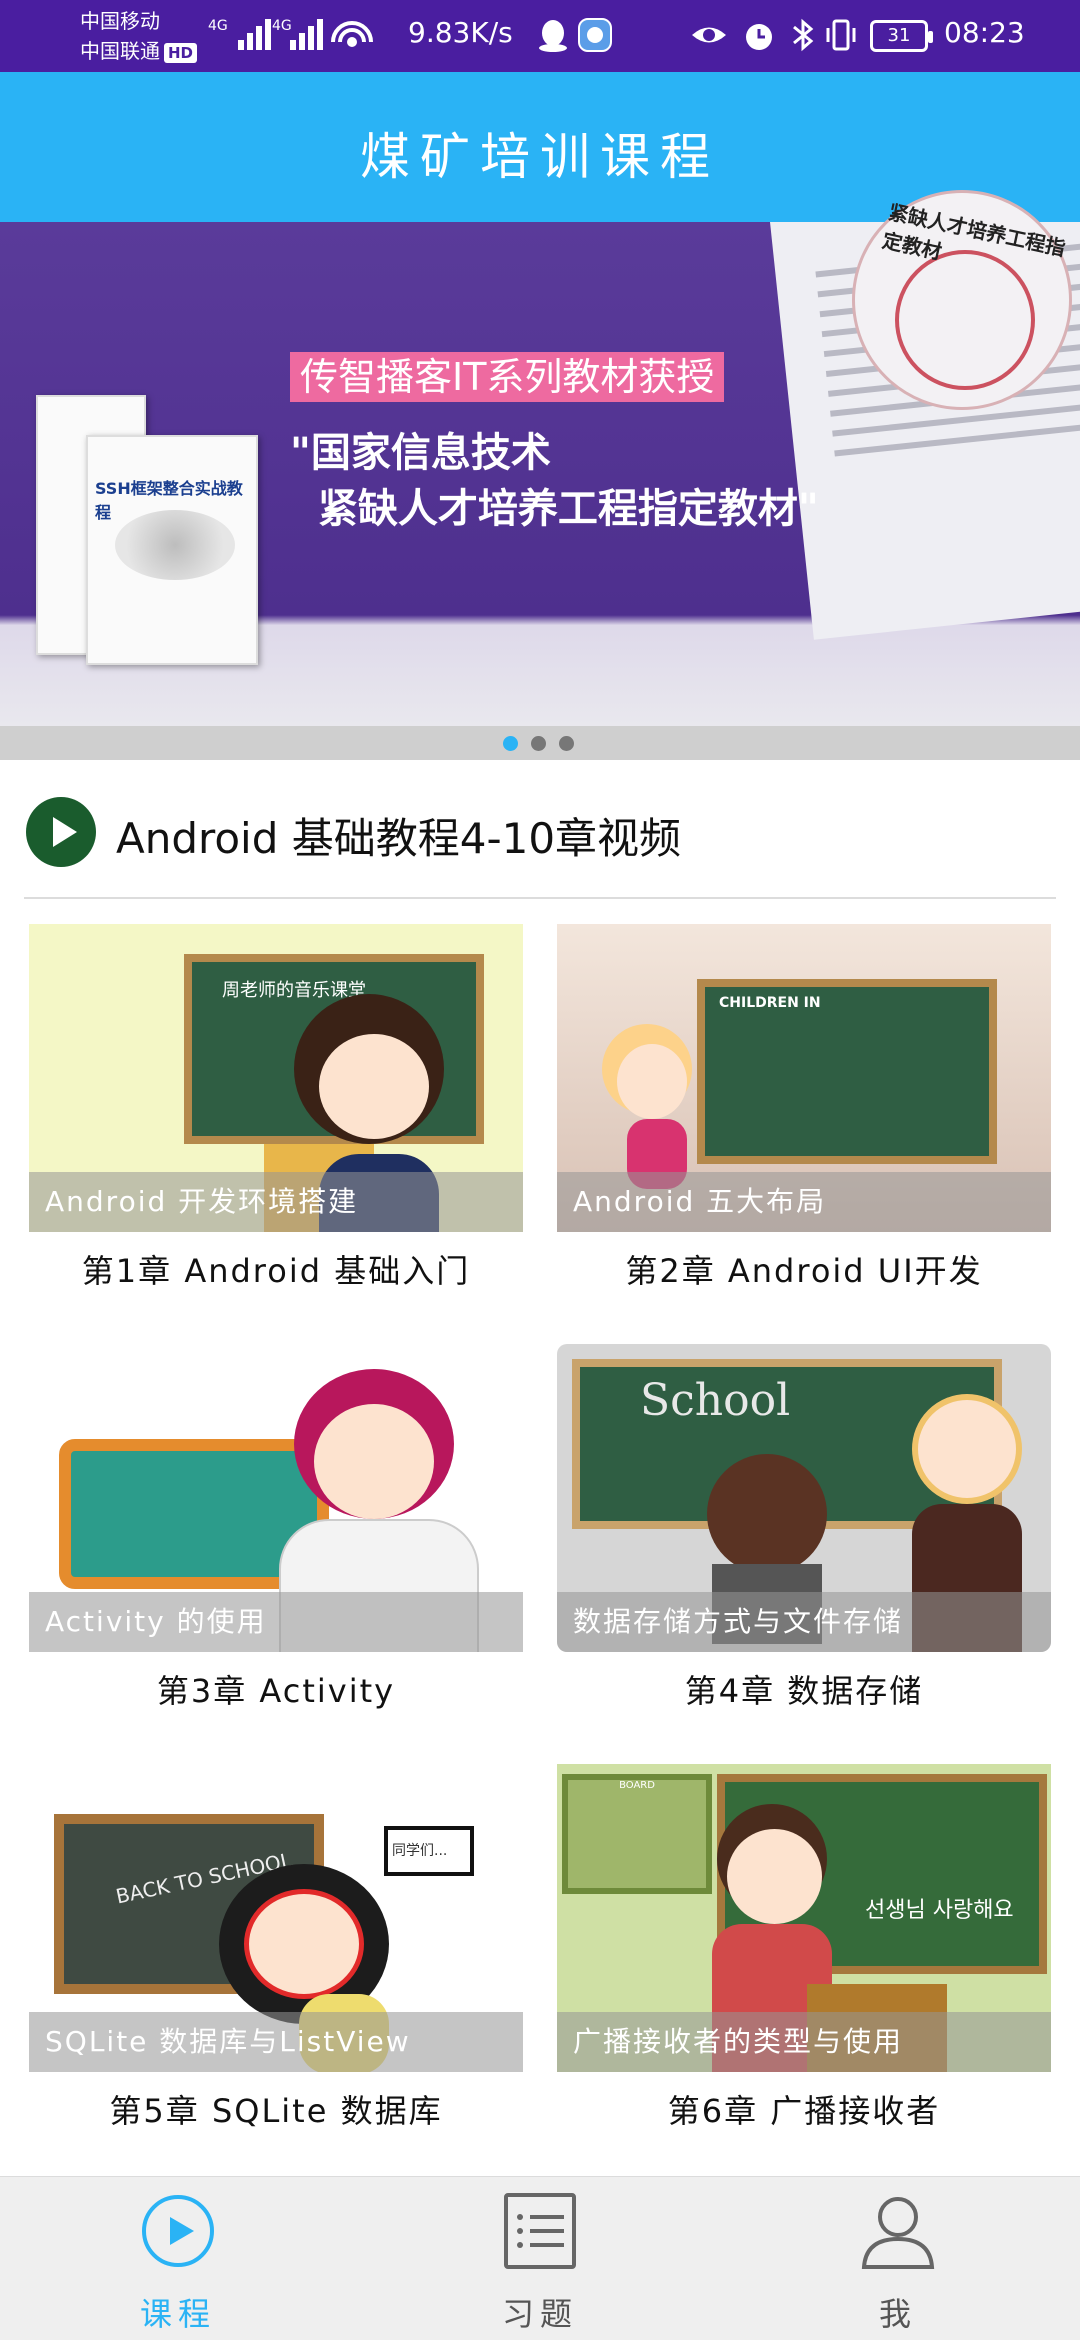 The width and height of the screenshot is (1080, 2340). I want to click on thumbnail-caption: SQLite 数据库与ListView, so click(276, 2042).